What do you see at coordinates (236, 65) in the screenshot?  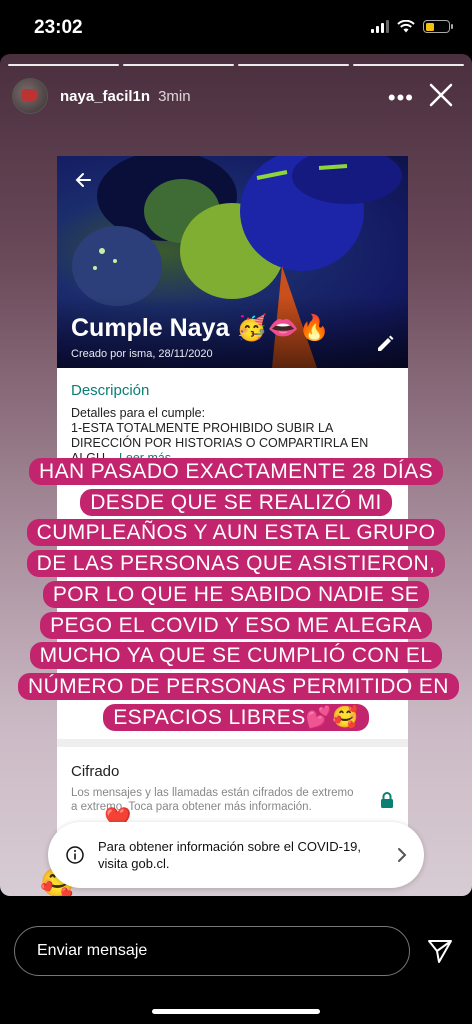 I see `story-progress-bar` at bounding box center [236, 65].